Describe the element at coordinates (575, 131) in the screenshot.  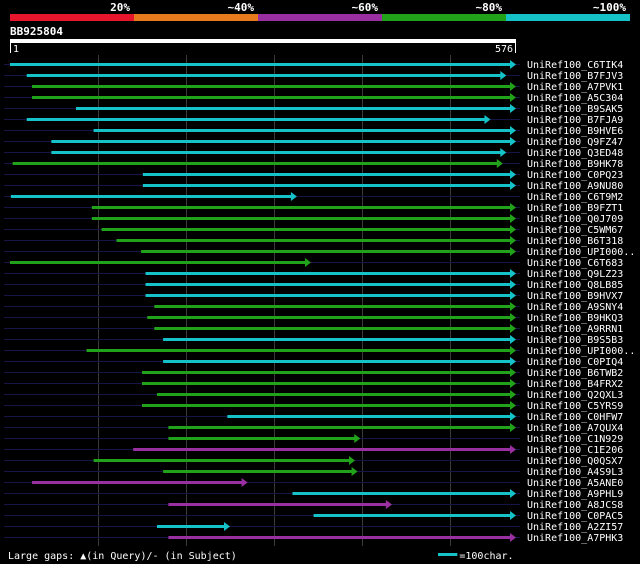
I see `hit-label: UniRef100_B9HVE6` at that location.